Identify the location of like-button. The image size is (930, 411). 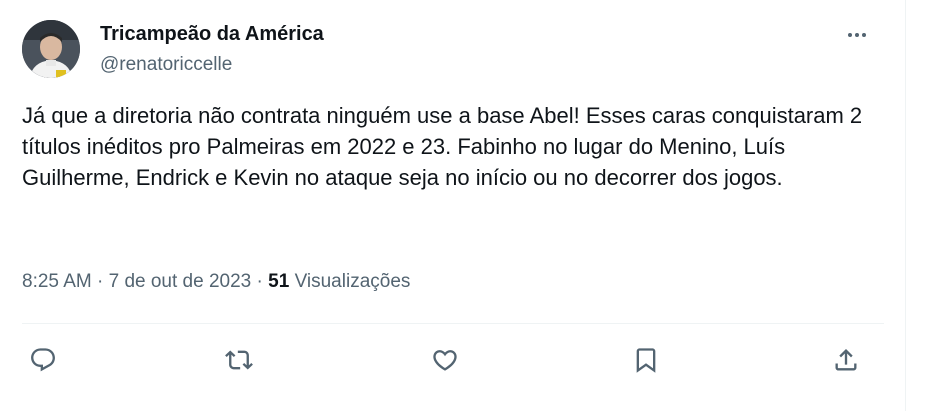
(445, 360).